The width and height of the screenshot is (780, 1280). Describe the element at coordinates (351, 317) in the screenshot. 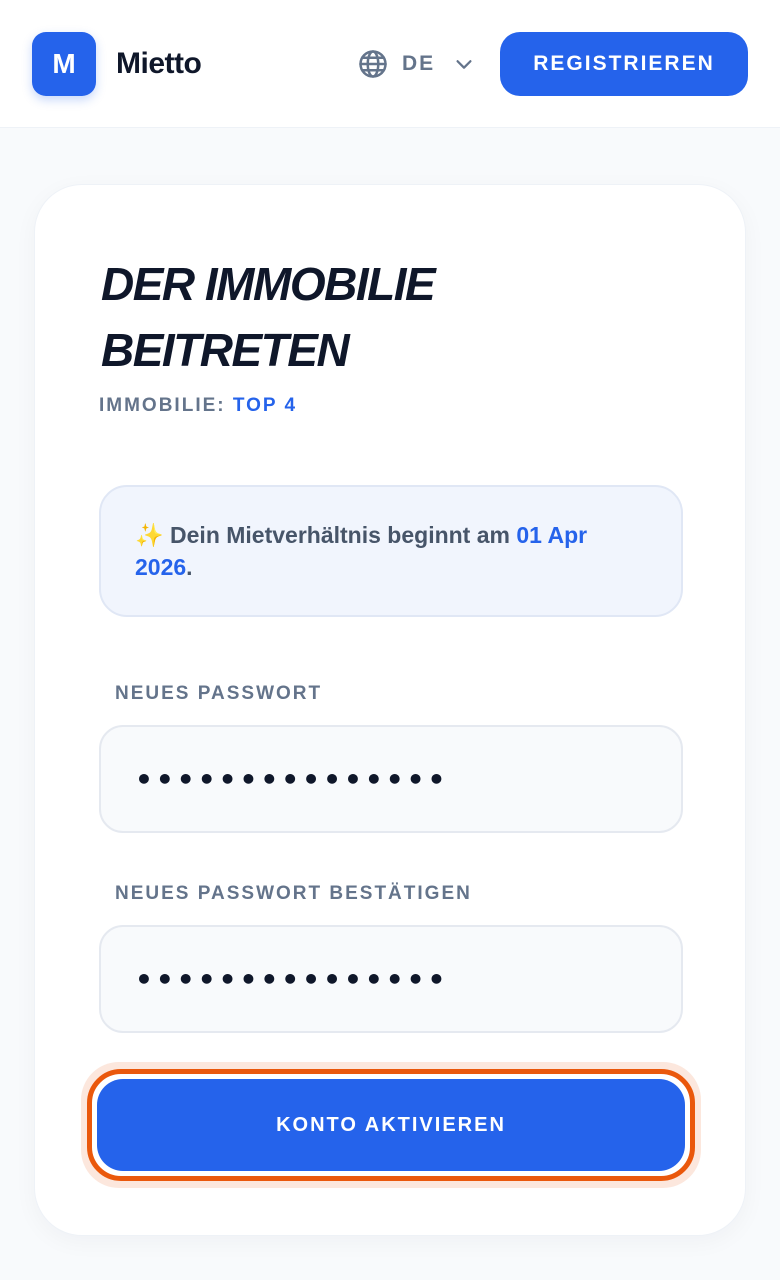

I see `page-title: DER IMMOBILIE BEITRETEN` at that location.